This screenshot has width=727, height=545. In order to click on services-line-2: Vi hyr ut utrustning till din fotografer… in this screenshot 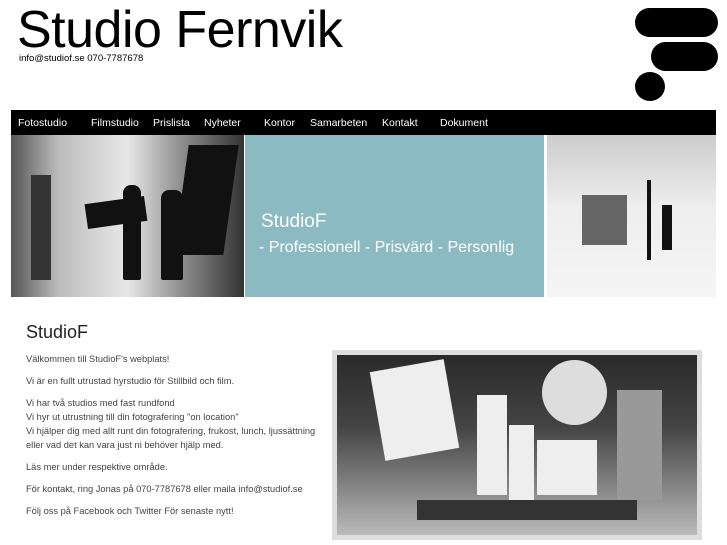, I will do `click(132, 417)`.